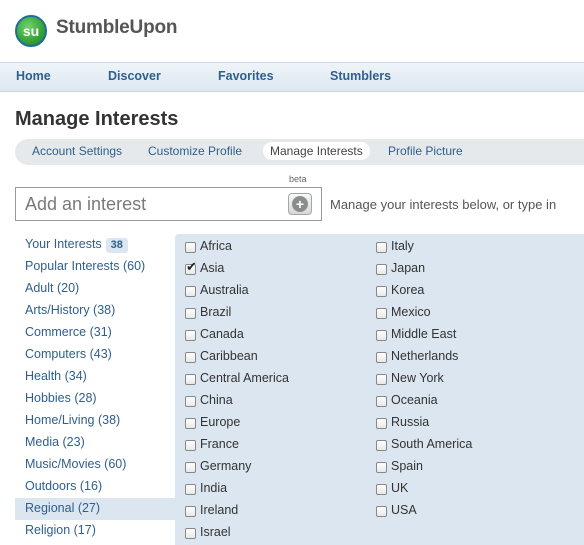 This screenshot has height=545, width=584. What do you see at coordinates (216, 246) in the screenshot?
I see `interest-label: Africa` at bounding box center [216, 246].